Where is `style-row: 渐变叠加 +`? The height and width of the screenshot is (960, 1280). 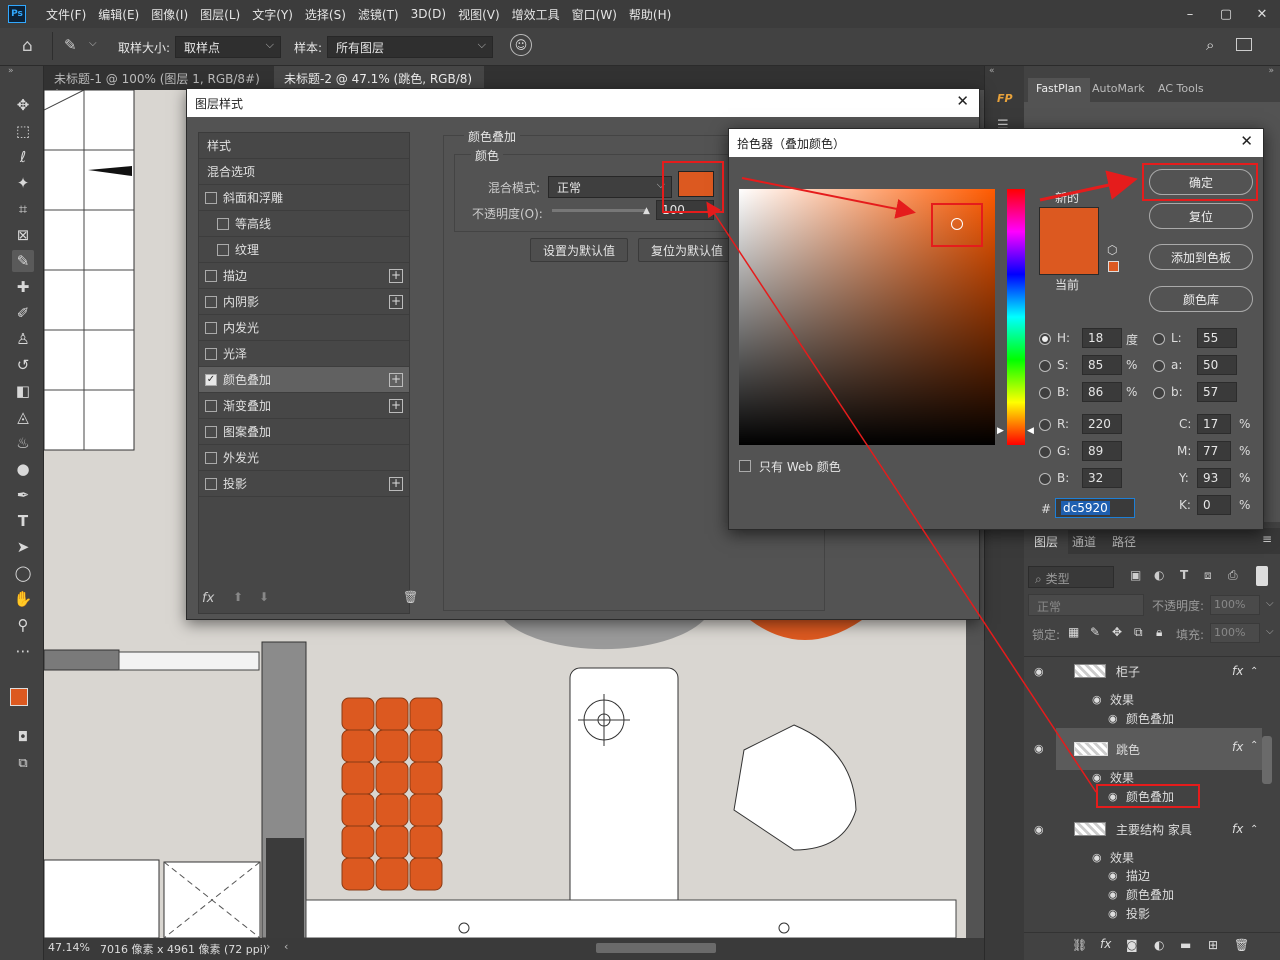
style-row: 渐变叠加 + is located at coordinates (304, 406).